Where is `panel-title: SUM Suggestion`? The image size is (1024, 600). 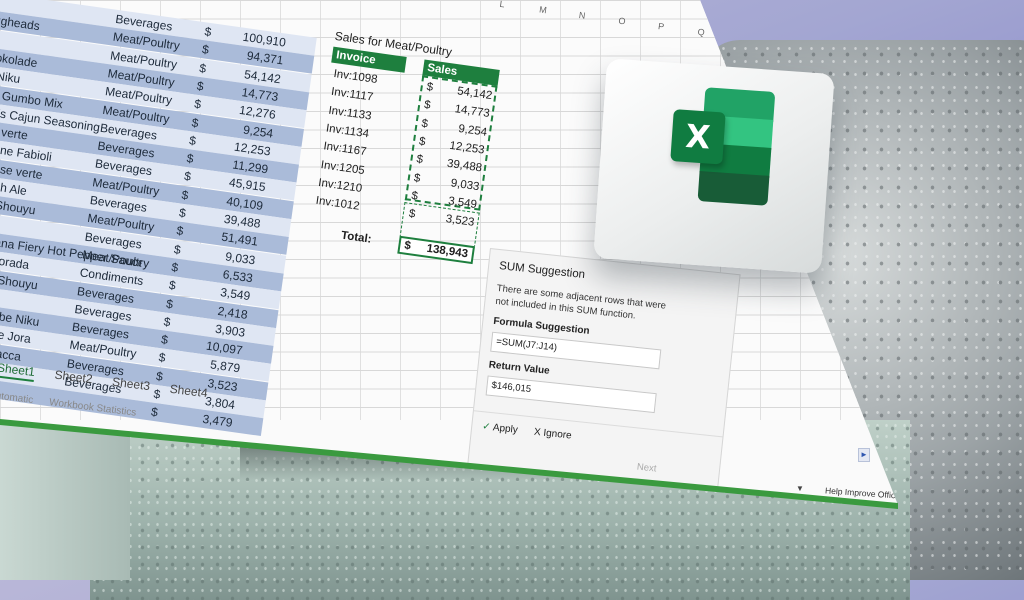
panel-title: SUM Suggestion is located at coordinates (542, 271).